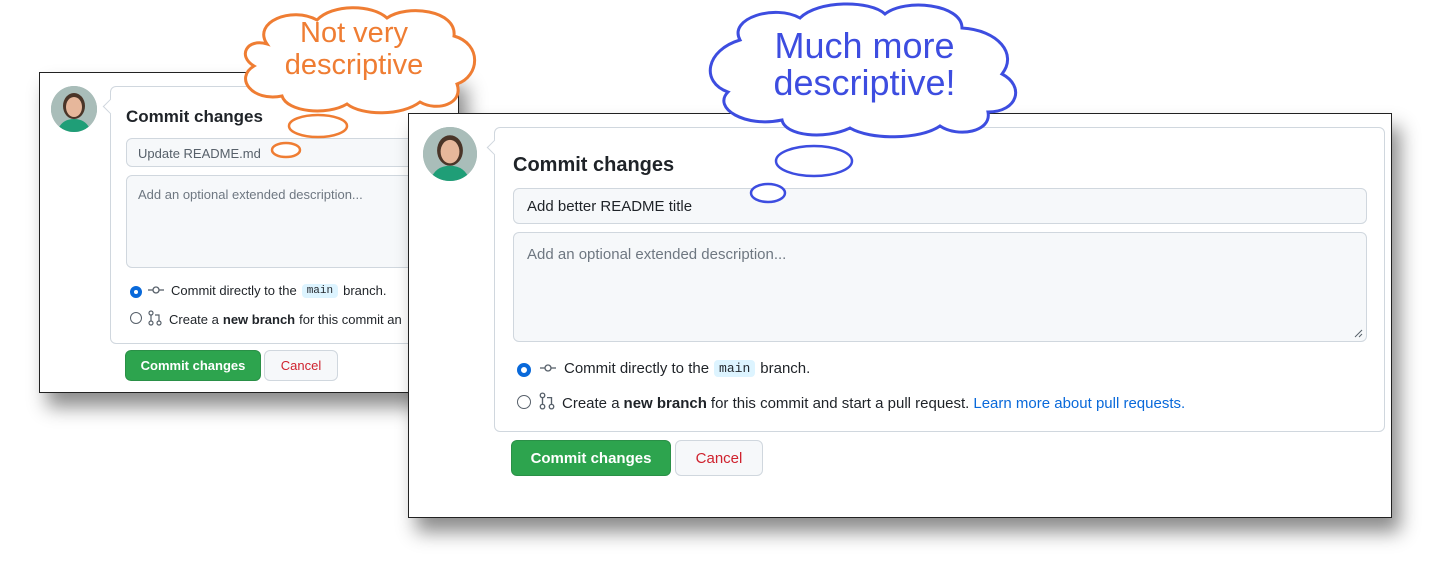 This screenshot has width=1431, height=577. I want to click on bubble-line-1: Not very, so click(354, 33).